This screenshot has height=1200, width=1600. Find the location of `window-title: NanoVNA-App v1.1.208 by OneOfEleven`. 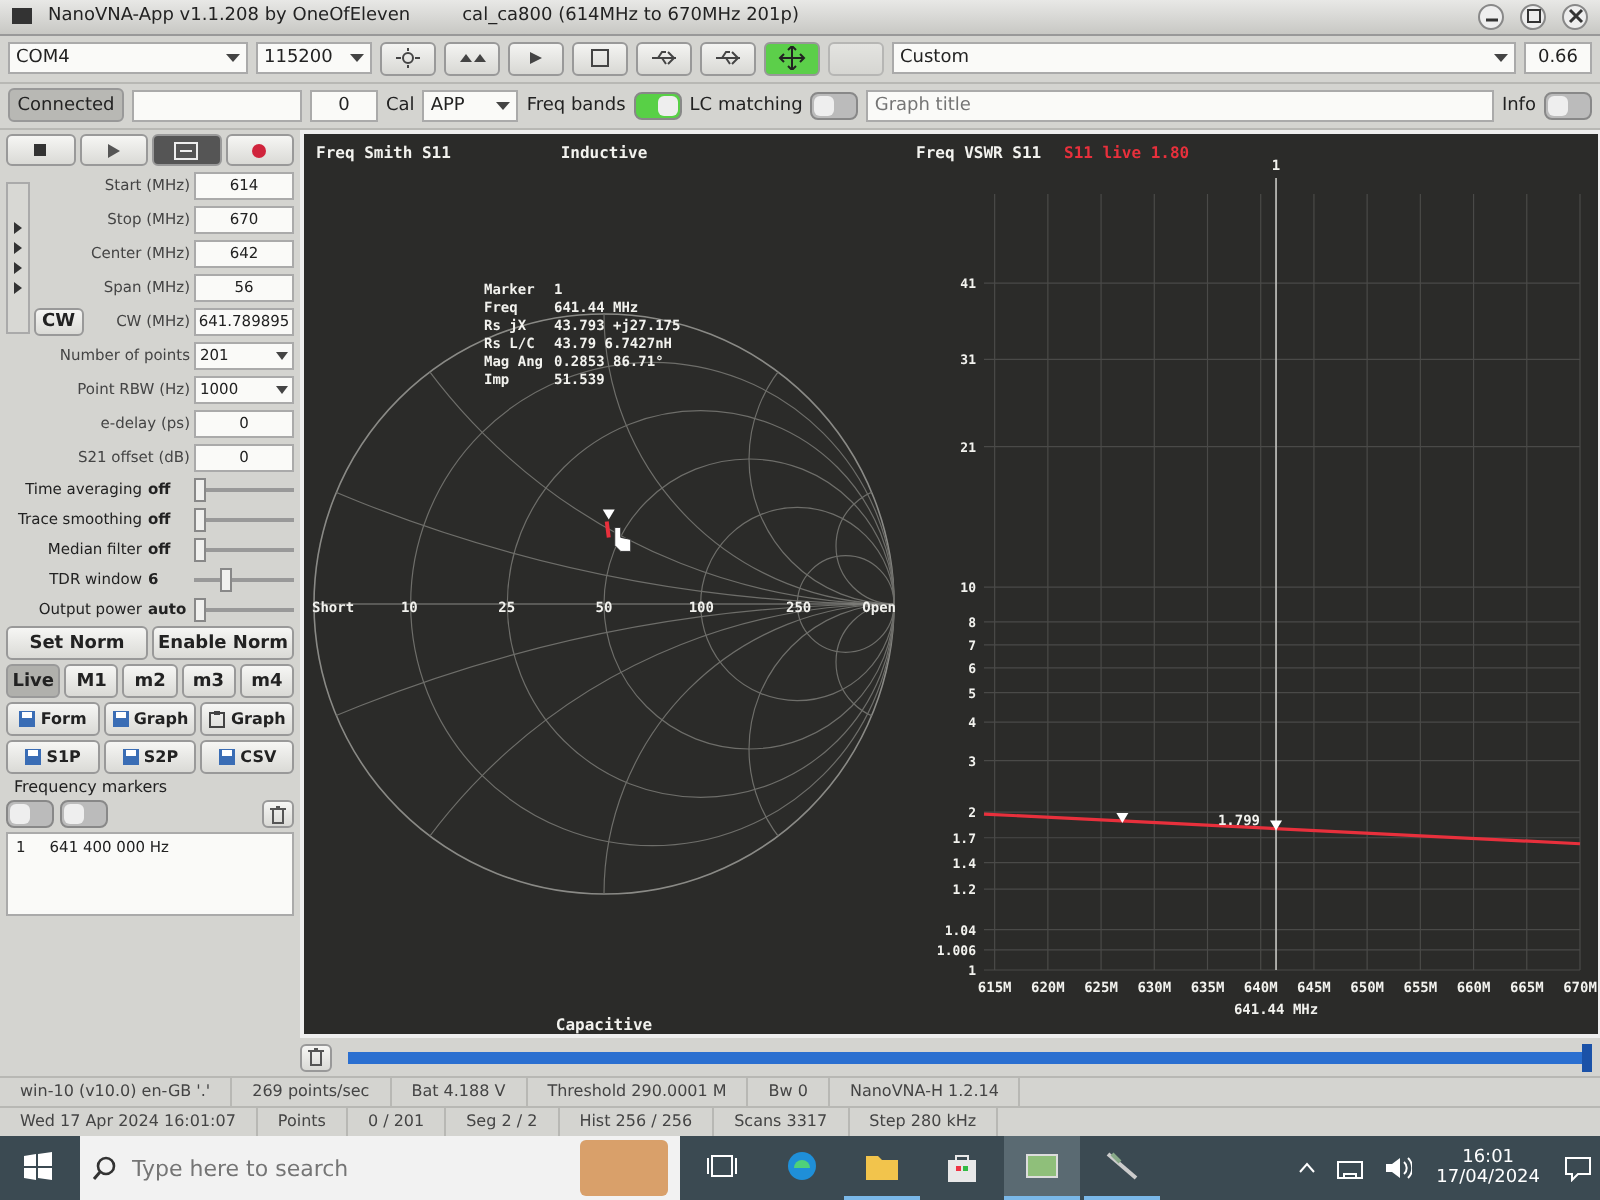

window-title: NanoVNA-App v1.1.208 by OneOfEleven is located at coordinates (229, 16).